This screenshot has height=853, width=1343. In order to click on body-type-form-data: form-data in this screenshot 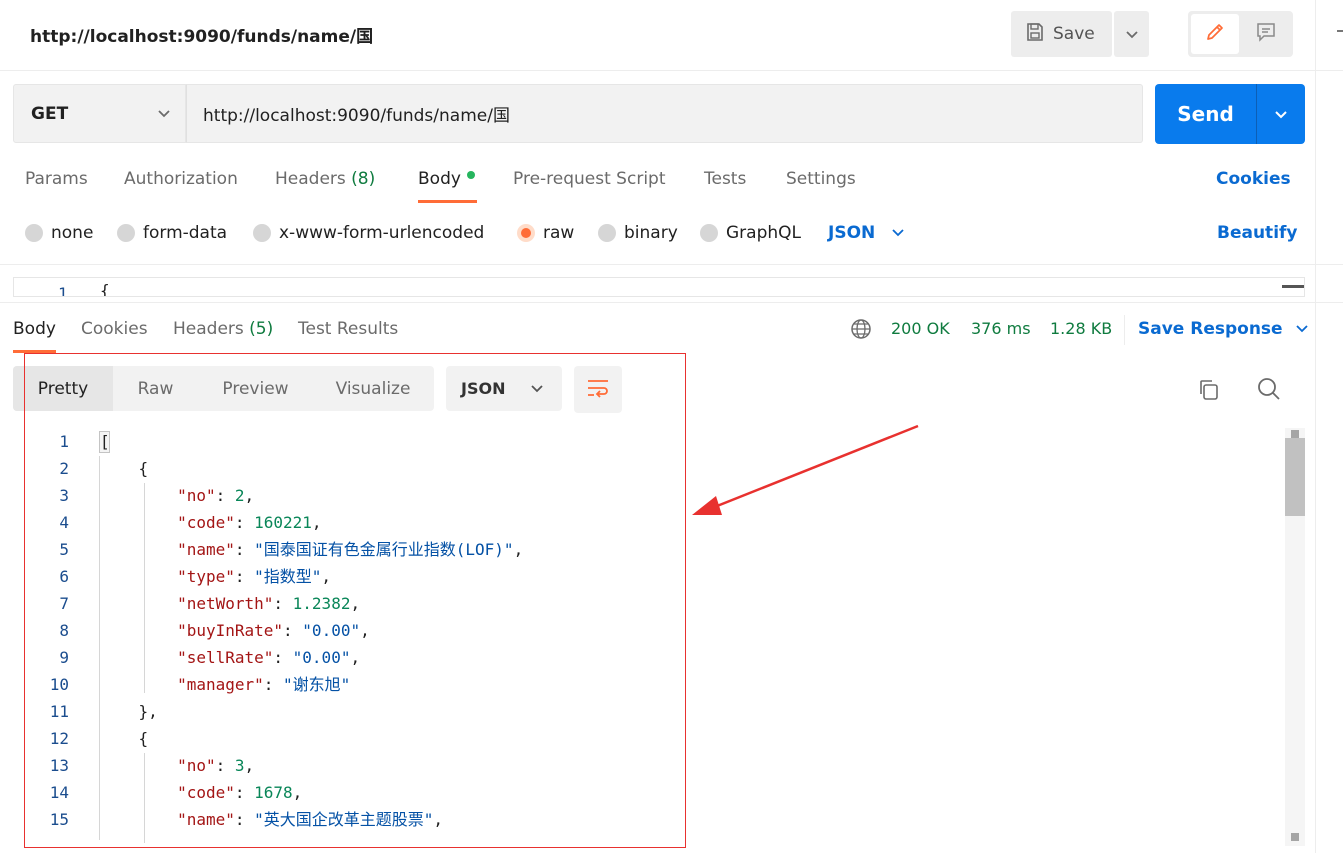, I will do `click(172, 233)`.